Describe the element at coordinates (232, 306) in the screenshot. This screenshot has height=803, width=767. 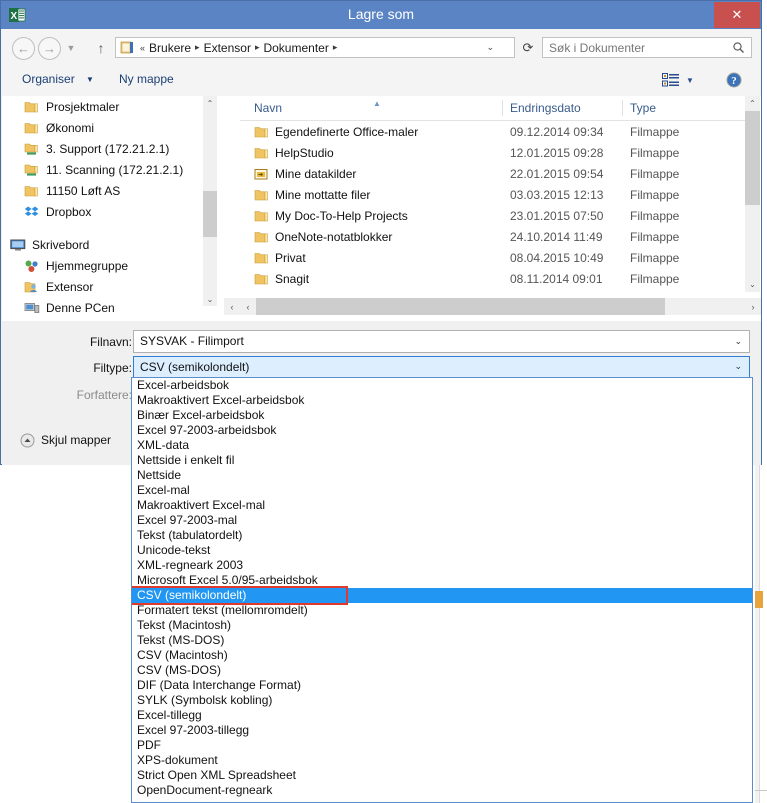
I see `nav-pane-collapse-icon: ‹` at that location.